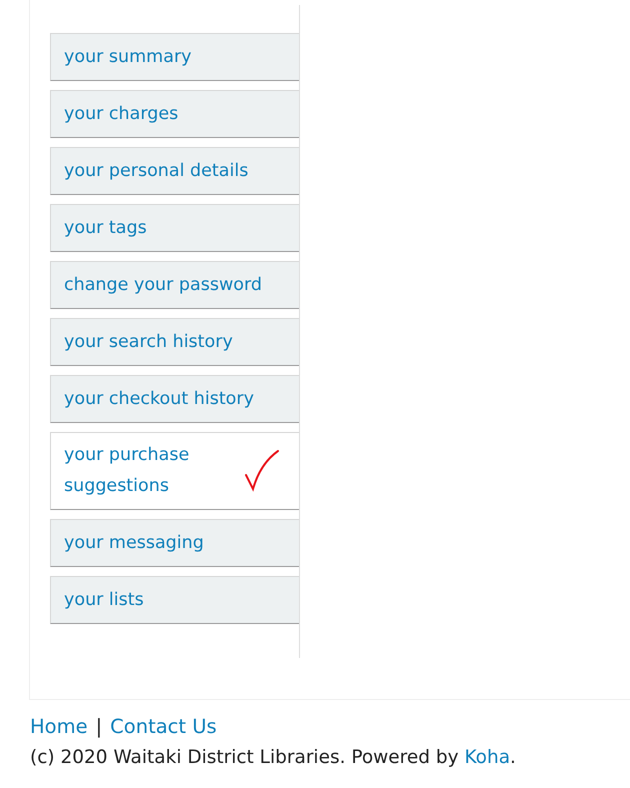 This screenshot has height=788, width=630. Describe the element at coordinates (174, 399) in the screenshot. I see `menu-item: your checkout history` at that location.